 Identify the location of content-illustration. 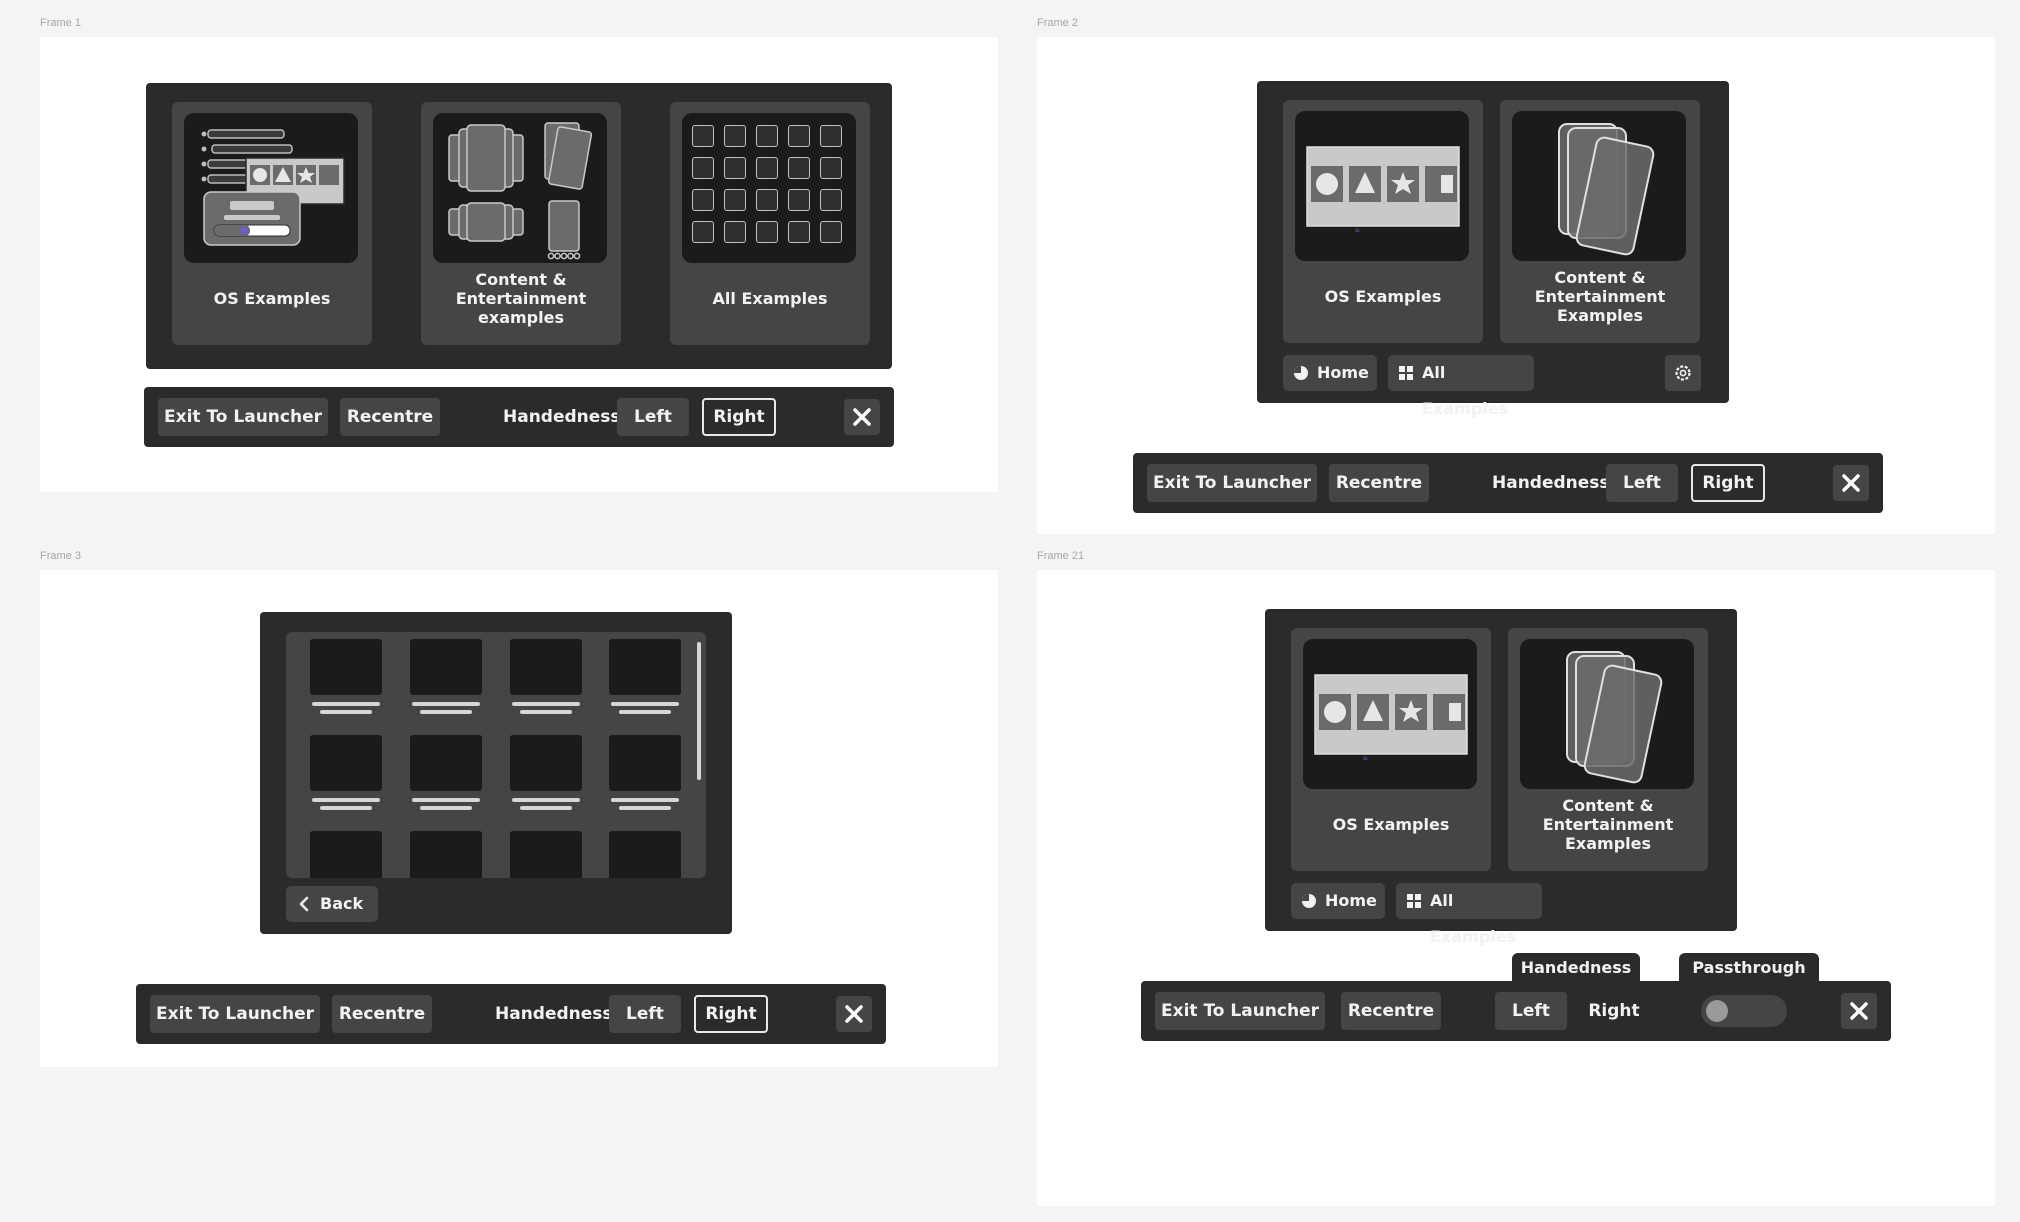
(520, 191).